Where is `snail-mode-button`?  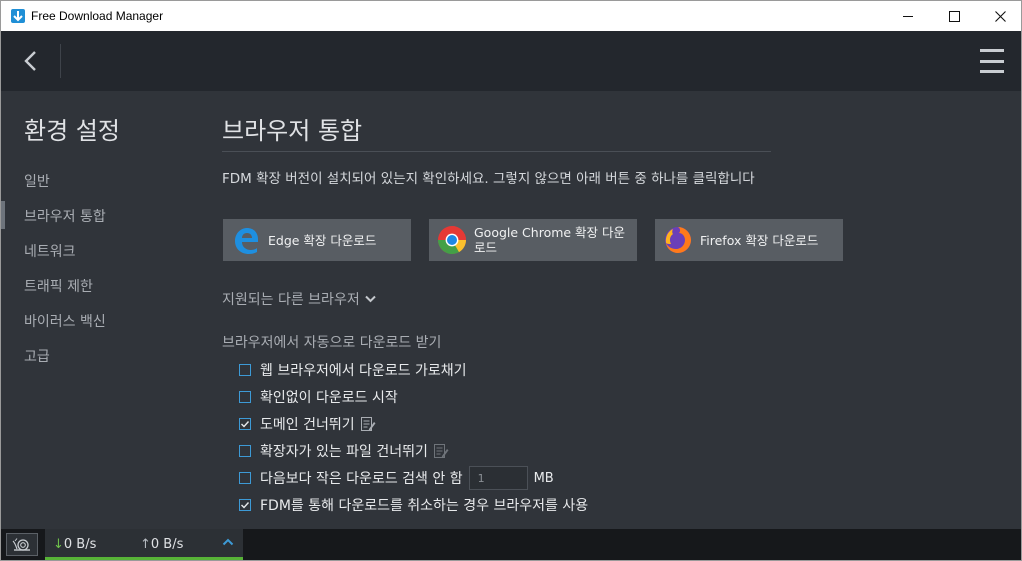 snail-mode-button is located at coordinates (22, 544).